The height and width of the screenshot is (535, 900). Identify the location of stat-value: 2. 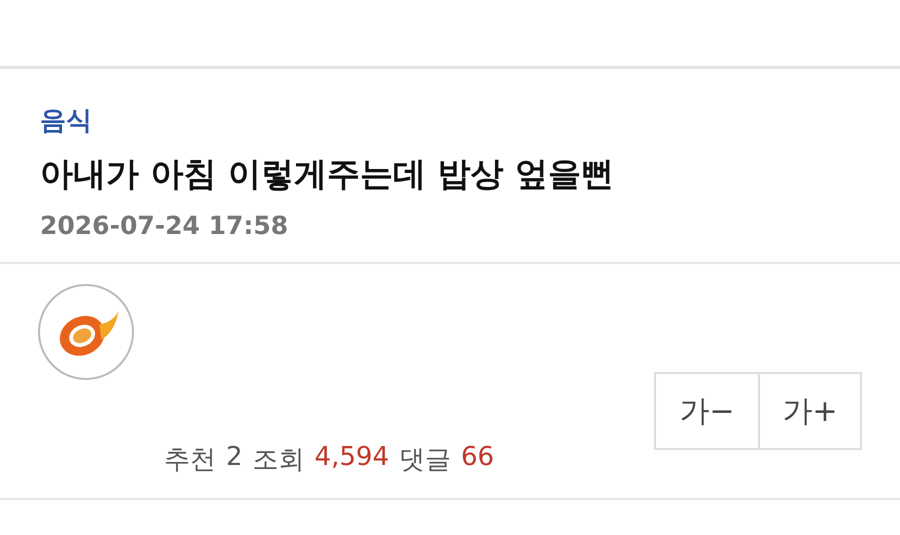
(234, 458).